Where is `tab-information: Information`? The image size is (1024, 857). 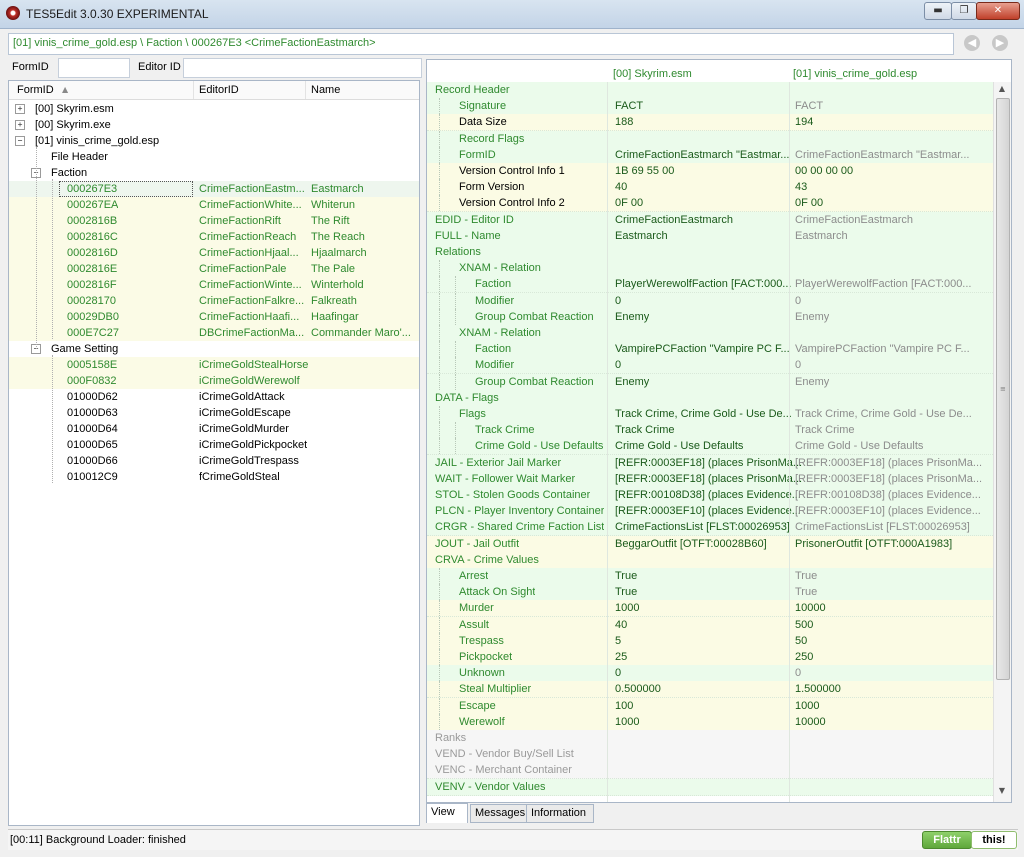
tab-information: Information is located at coordinates (560, 813).